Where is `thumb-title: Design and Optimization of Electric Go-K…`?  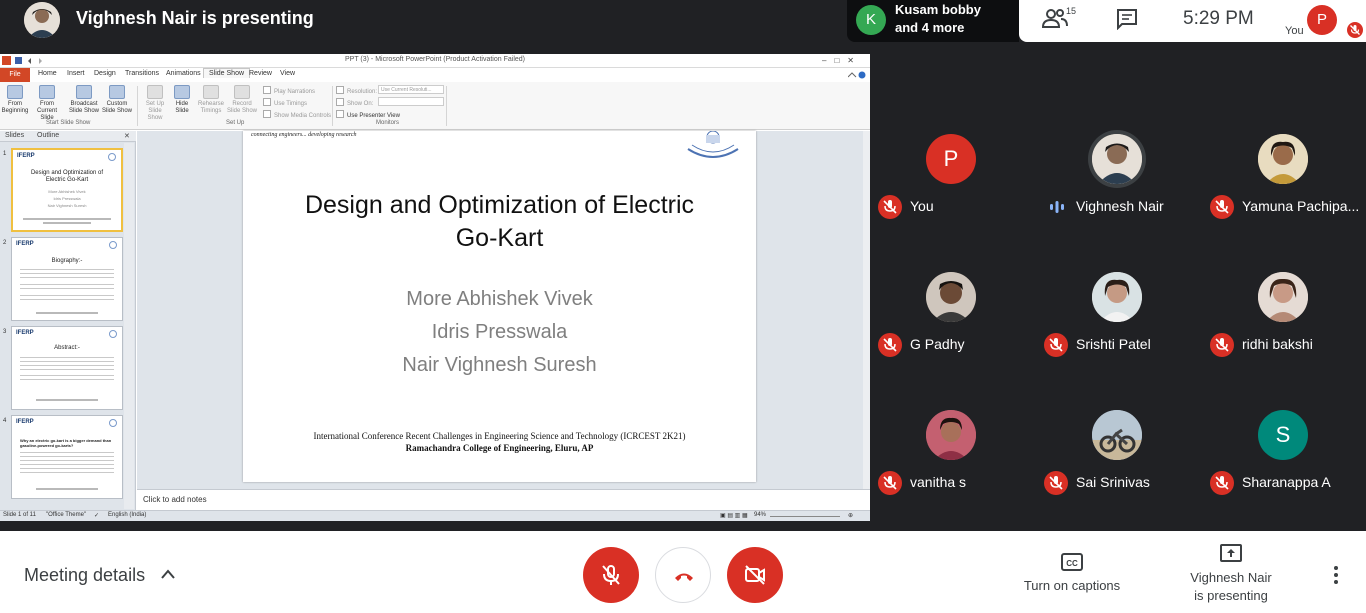 thumb-title: Design and Optimization of Electric Go-K… is located at coordinates (67, 176).